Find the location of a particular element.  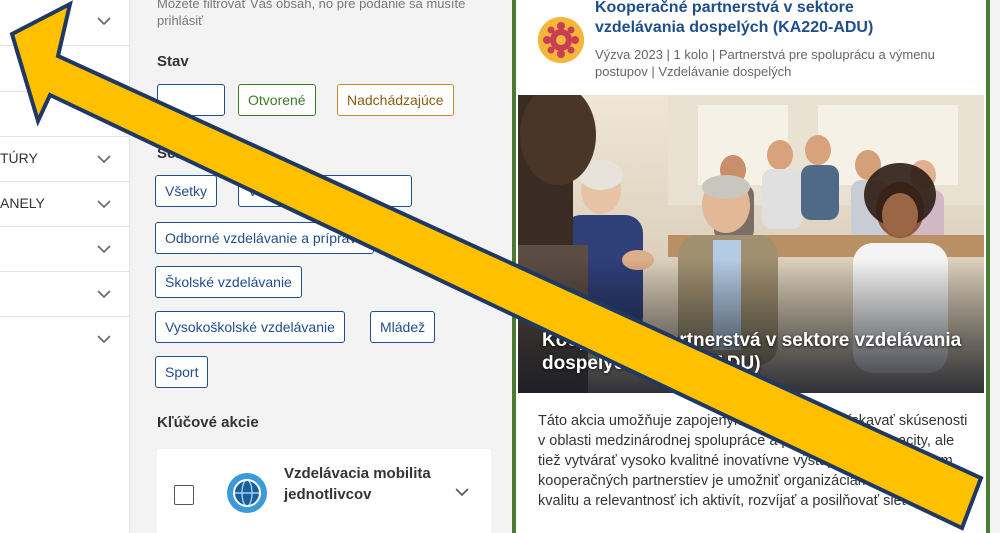

status-chip-upcoming: Nadchádzajúce is located at coordinates (395, 100).